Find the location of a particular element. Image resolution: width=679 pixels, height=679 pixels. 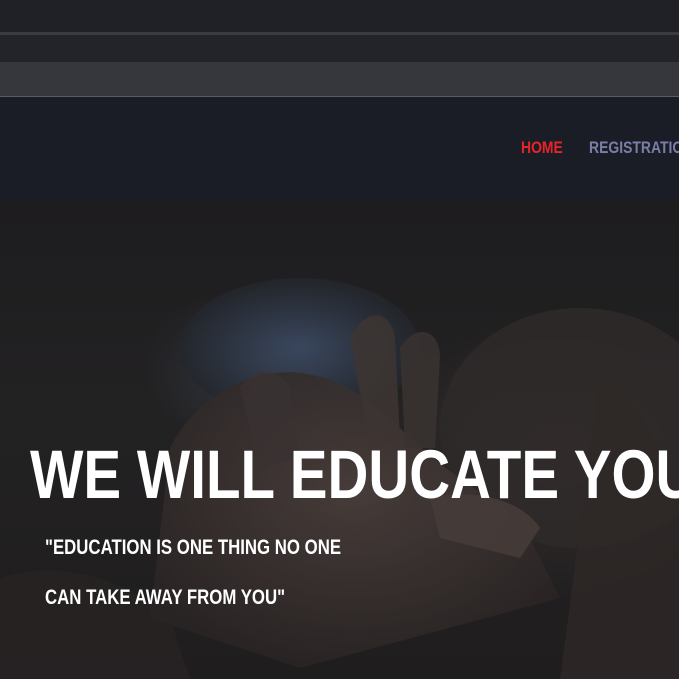

browser-tab-strip is located at coordinates (339, 16).